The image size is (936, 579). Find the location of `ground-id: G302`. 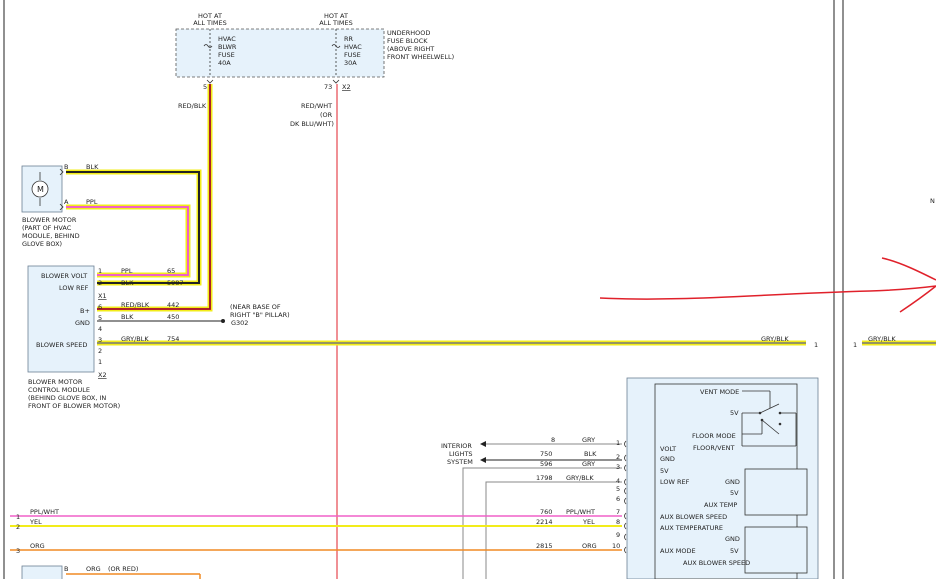

ground-id: G302 is located at coordinates (239, 323).